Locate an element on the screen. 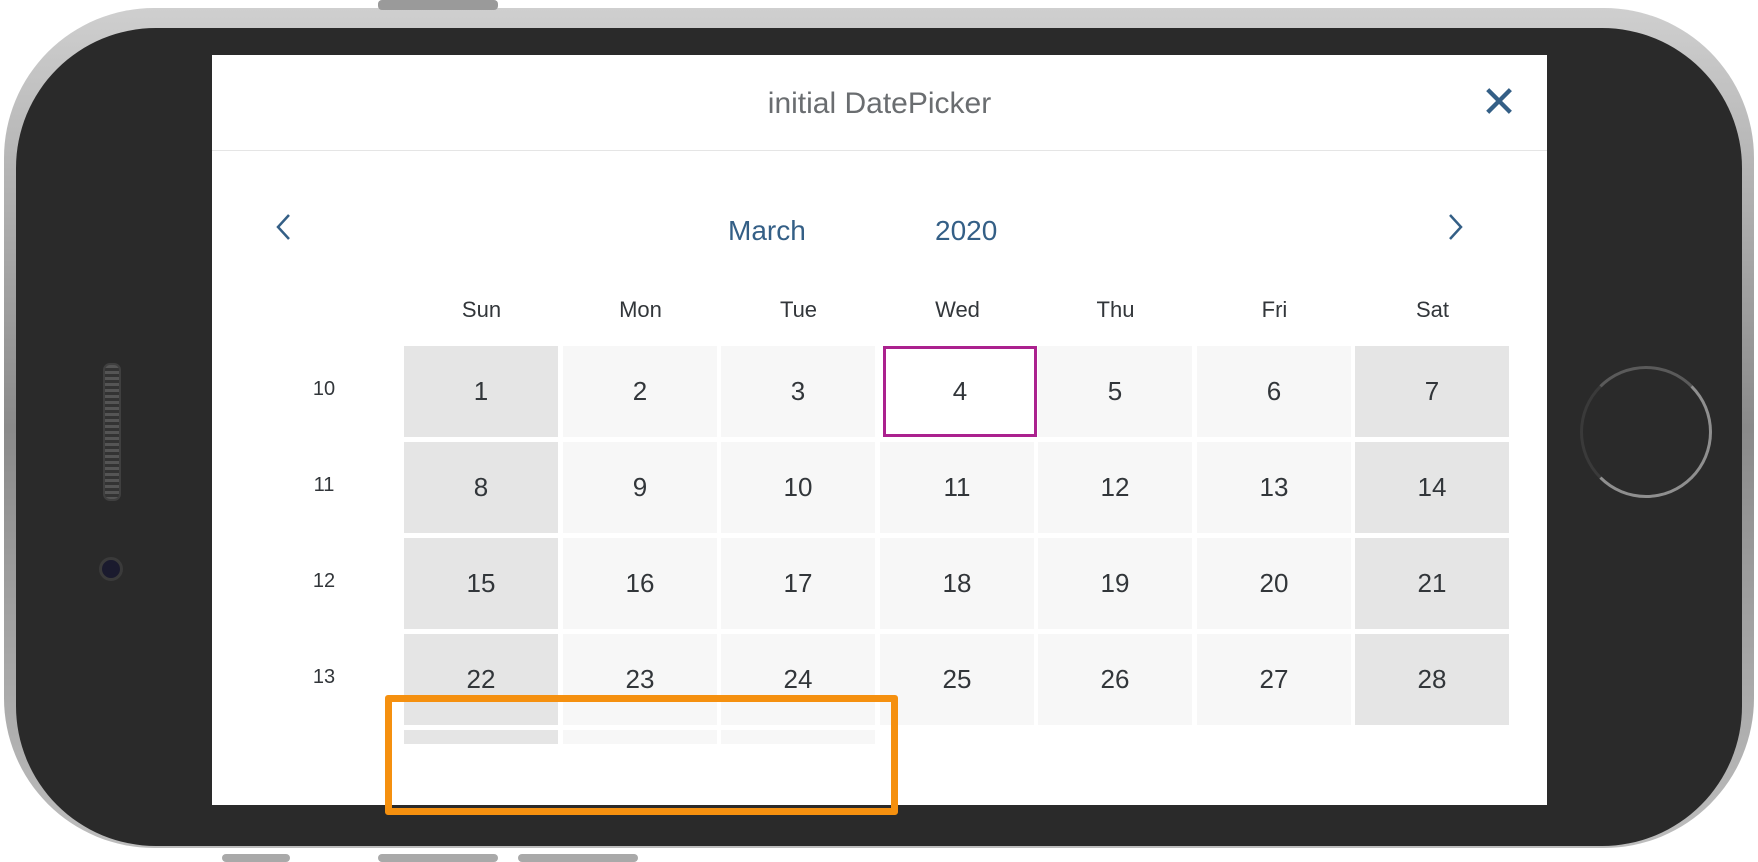 This screenshot has width=1758, height=862. speaker-grille is located at coordinates (112, 432).